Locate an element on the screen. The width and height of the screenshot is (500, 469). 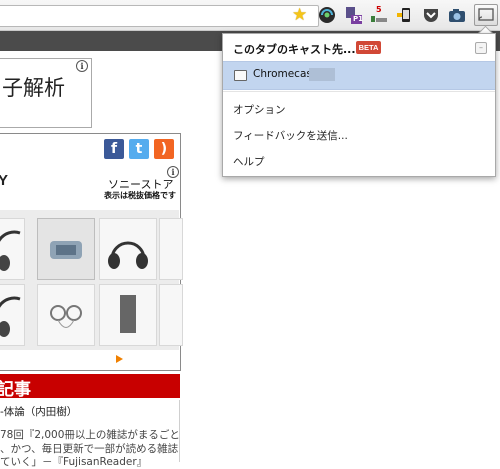
counter-icon: 5 is located at coordinates (379, 14).